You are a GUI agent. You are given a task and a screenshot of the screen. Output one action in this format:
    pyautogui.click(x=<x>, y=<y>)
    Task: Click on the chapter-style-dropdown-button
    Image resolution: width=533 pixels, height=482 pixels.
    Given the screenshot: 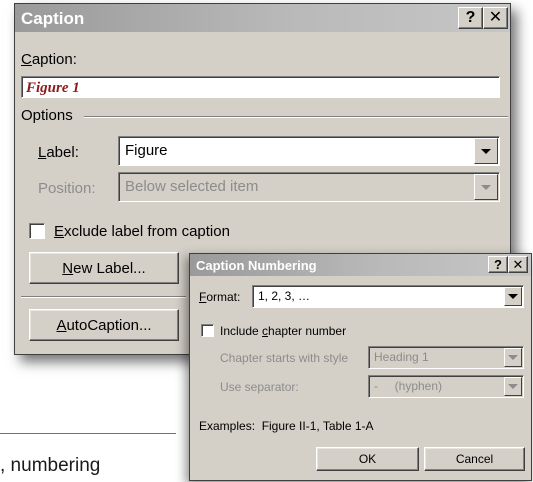 What is the action you would take?
    pyautogui.click(x=513, y=357)
    